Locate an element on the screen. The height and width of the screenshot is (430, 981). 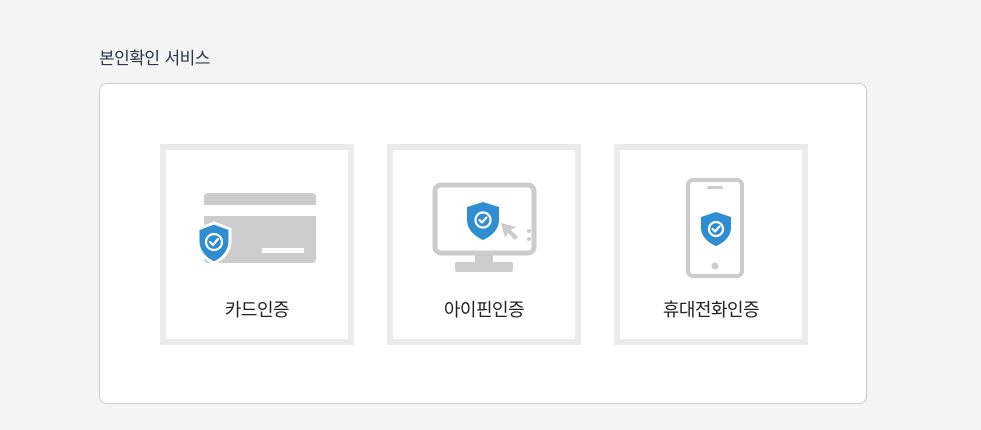
mobile-verification-label: 휴대전화인증 is located at coordinates (711, 310).